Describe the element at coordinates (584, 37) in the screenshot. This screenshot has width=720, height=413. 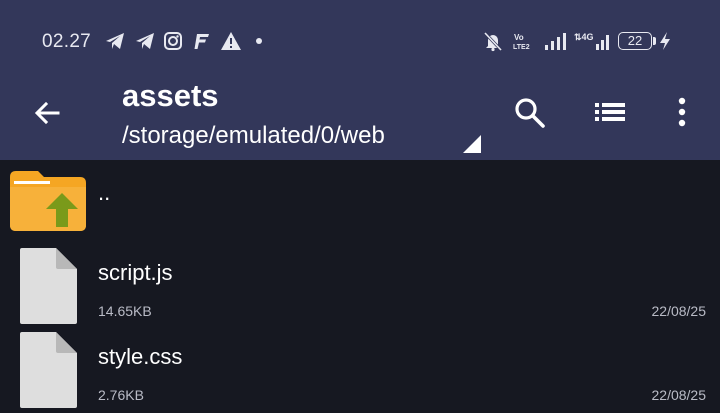
I see `svg-text: ⇅4G` at that location.